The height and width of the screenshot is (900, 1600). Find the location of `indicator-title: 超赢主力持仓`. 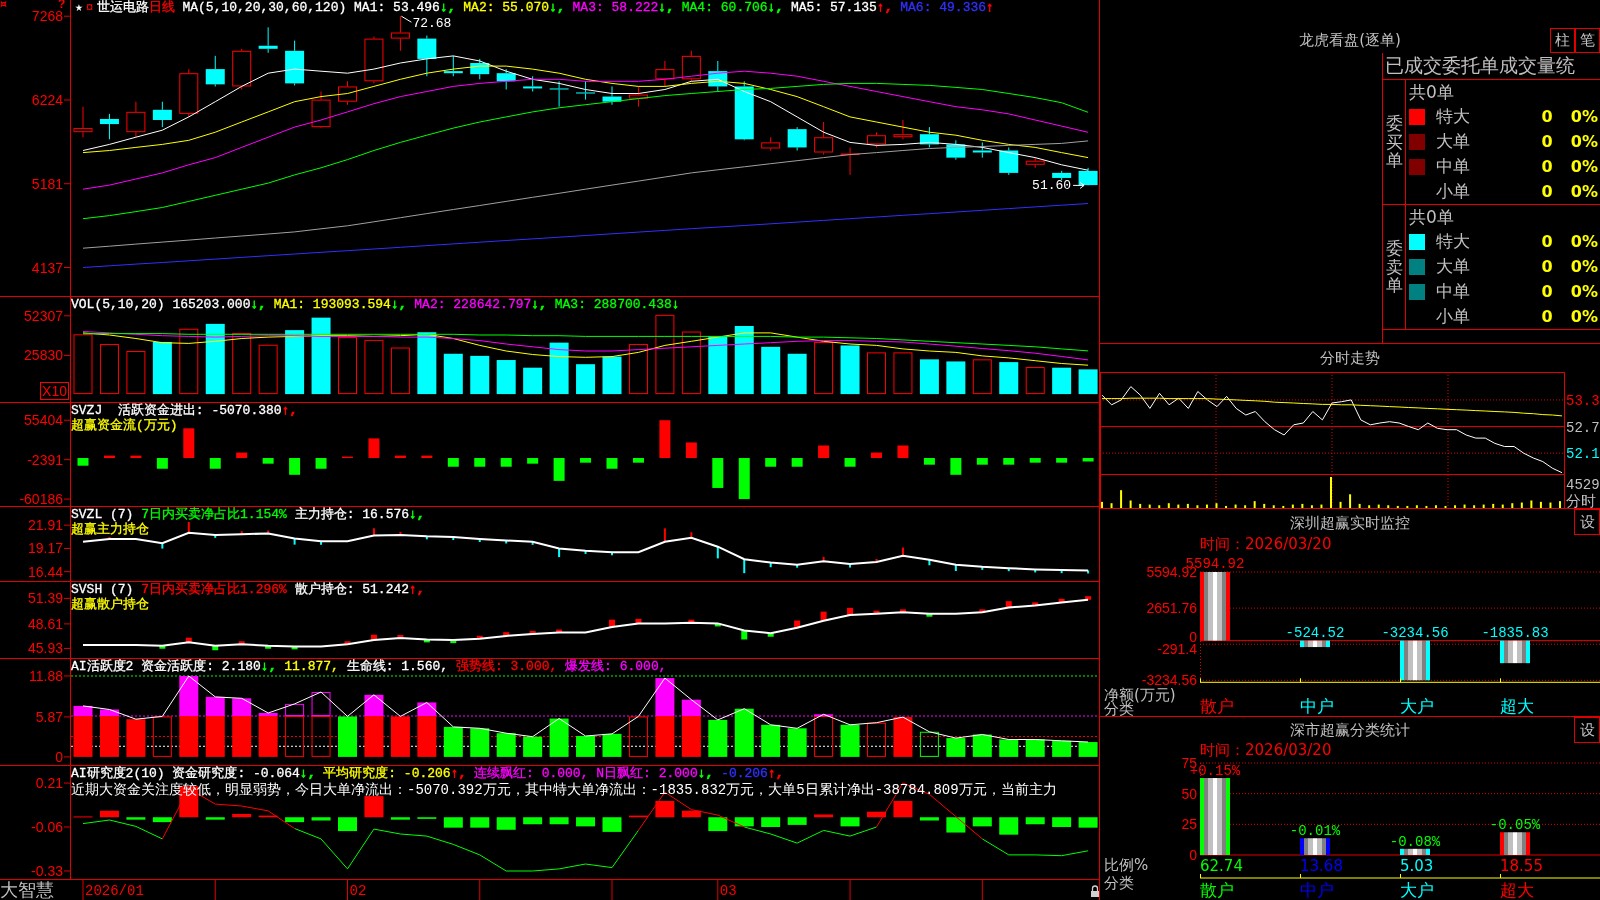

indicator-title: 超赢主力持仓 is located at coordinates (110, 529).